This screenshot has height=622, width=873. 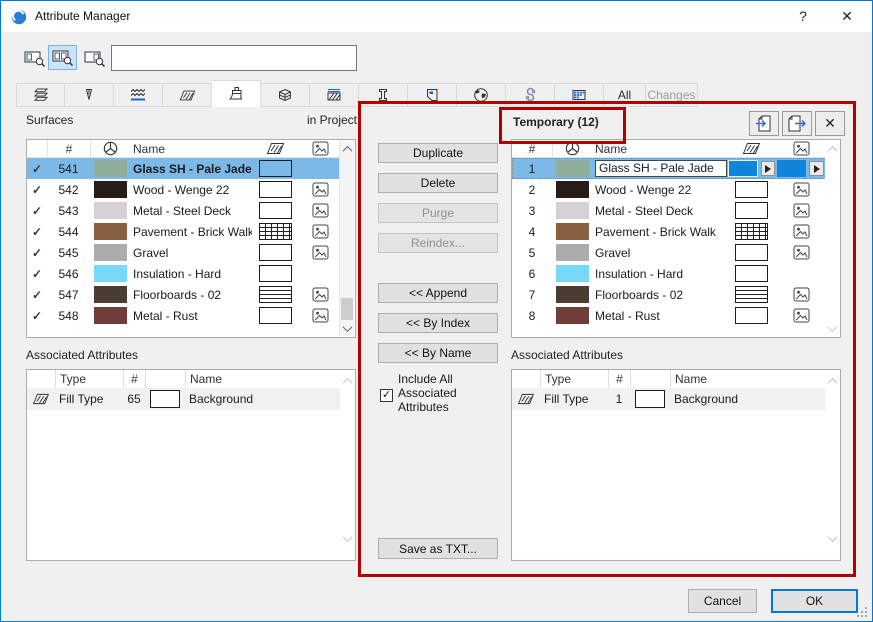 What do you see at coordinates (438, 213) in the screenshot?
I see `purge-button: Purge` at bounding box center [438, 213].